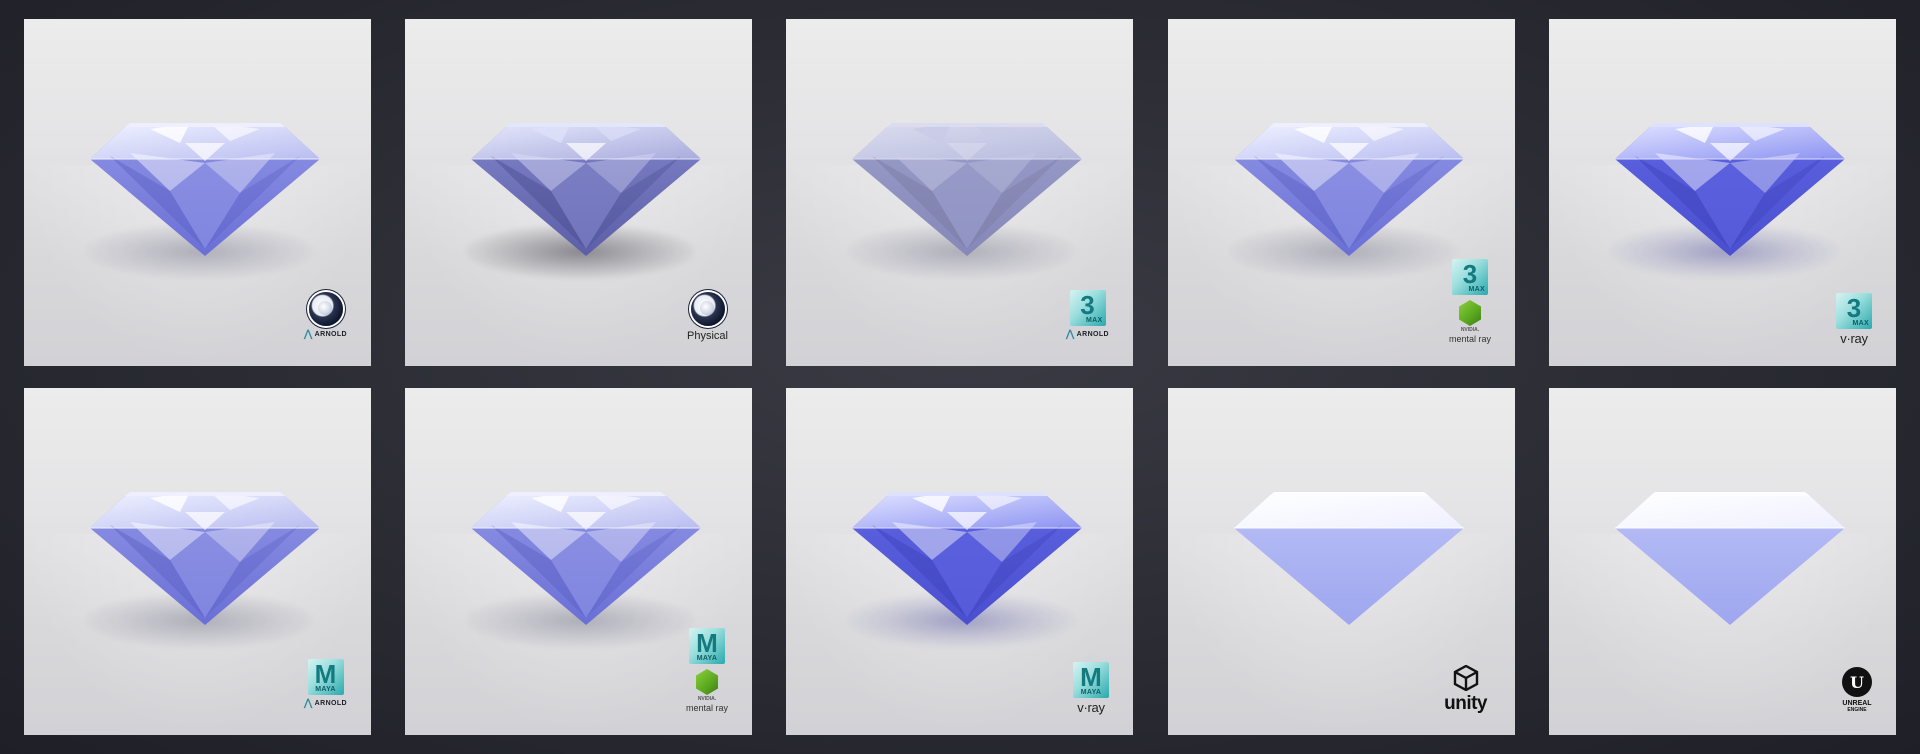 The height and width of the screenshot is (754, 1920). I want to click on render-tile-c4d-physical: Physical, so click(578, 192).